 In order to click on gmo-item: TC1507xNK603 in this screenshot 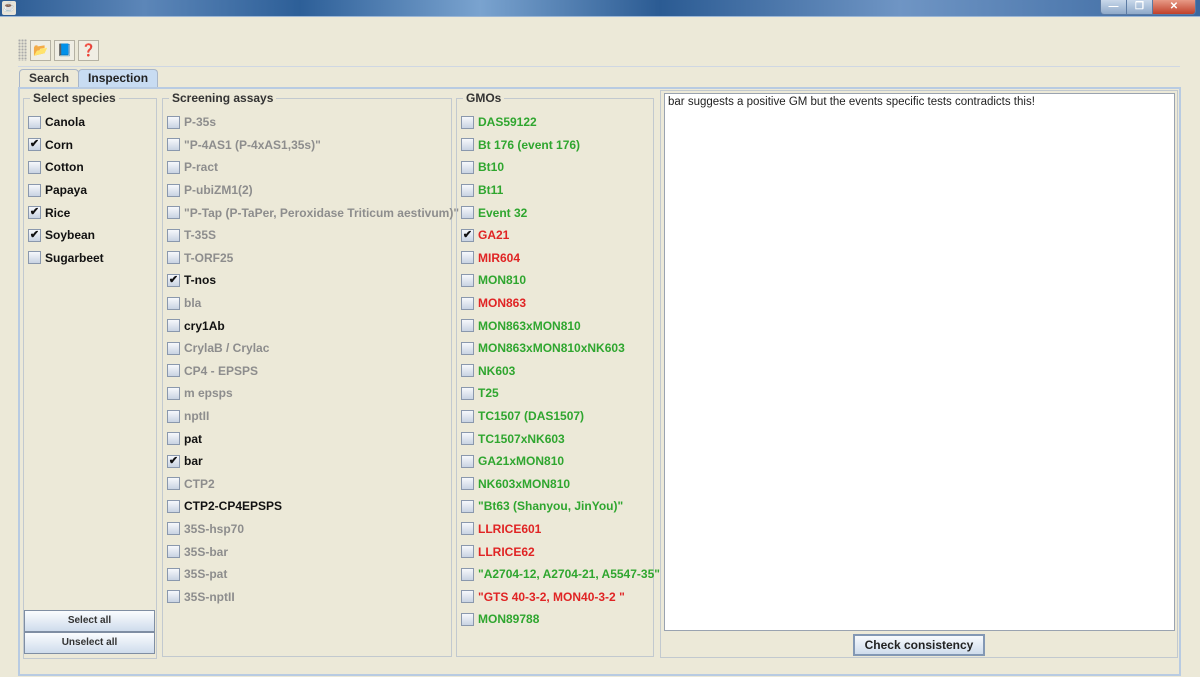, I will do `click(560, 438)`.